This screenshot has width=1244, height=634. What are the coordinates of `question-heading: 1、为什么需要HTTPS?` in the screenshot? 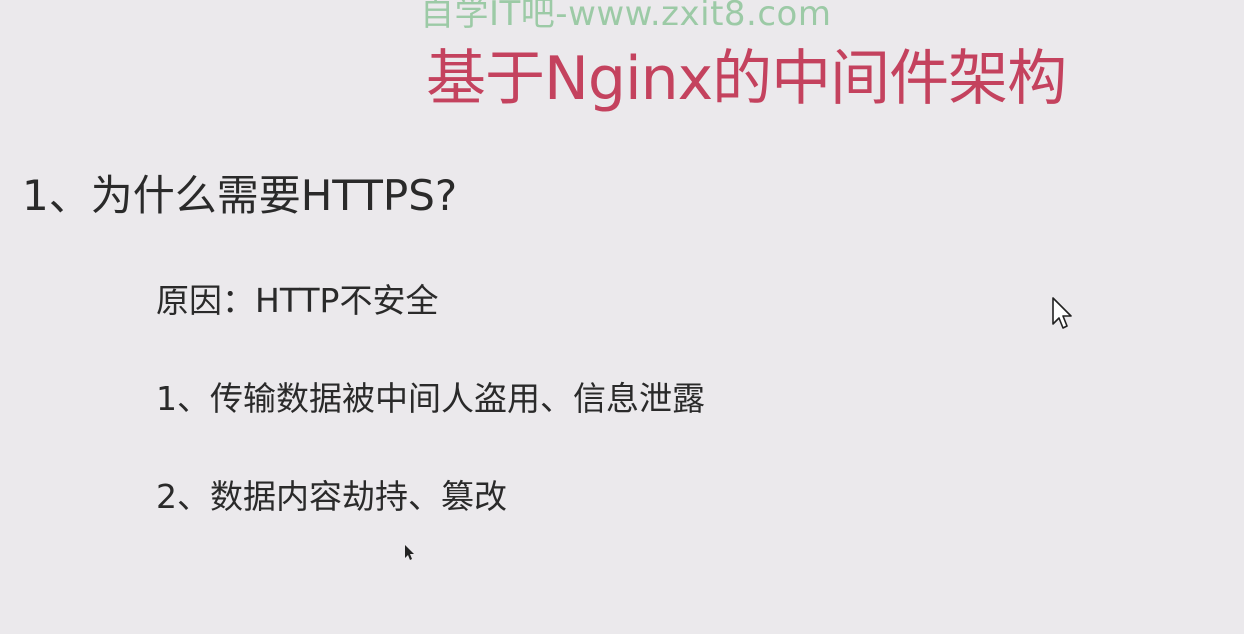 It's located at (240, 195).